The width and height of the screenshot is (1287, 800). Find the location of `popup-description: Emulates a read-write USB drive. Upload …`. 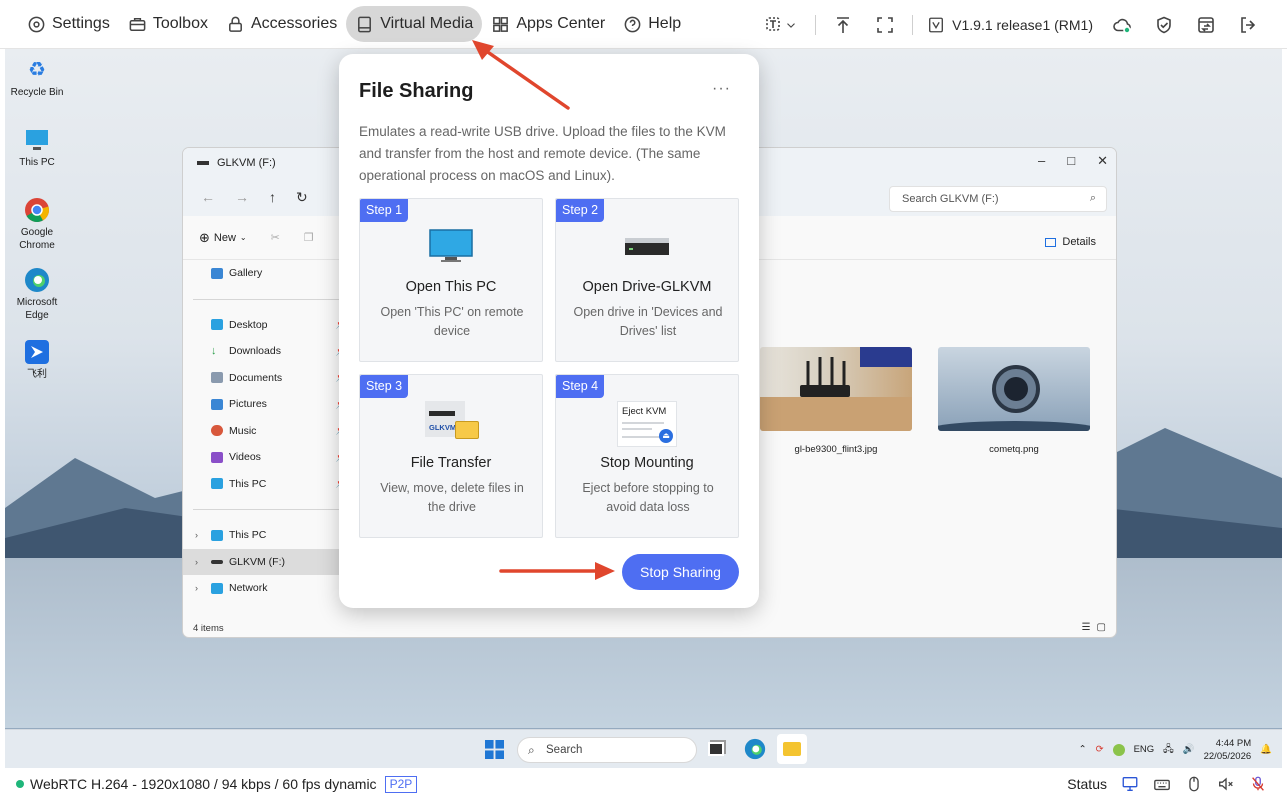

popup-description: Emulates a read-write USB drive. Upload … is located at coordinates (542, 153).